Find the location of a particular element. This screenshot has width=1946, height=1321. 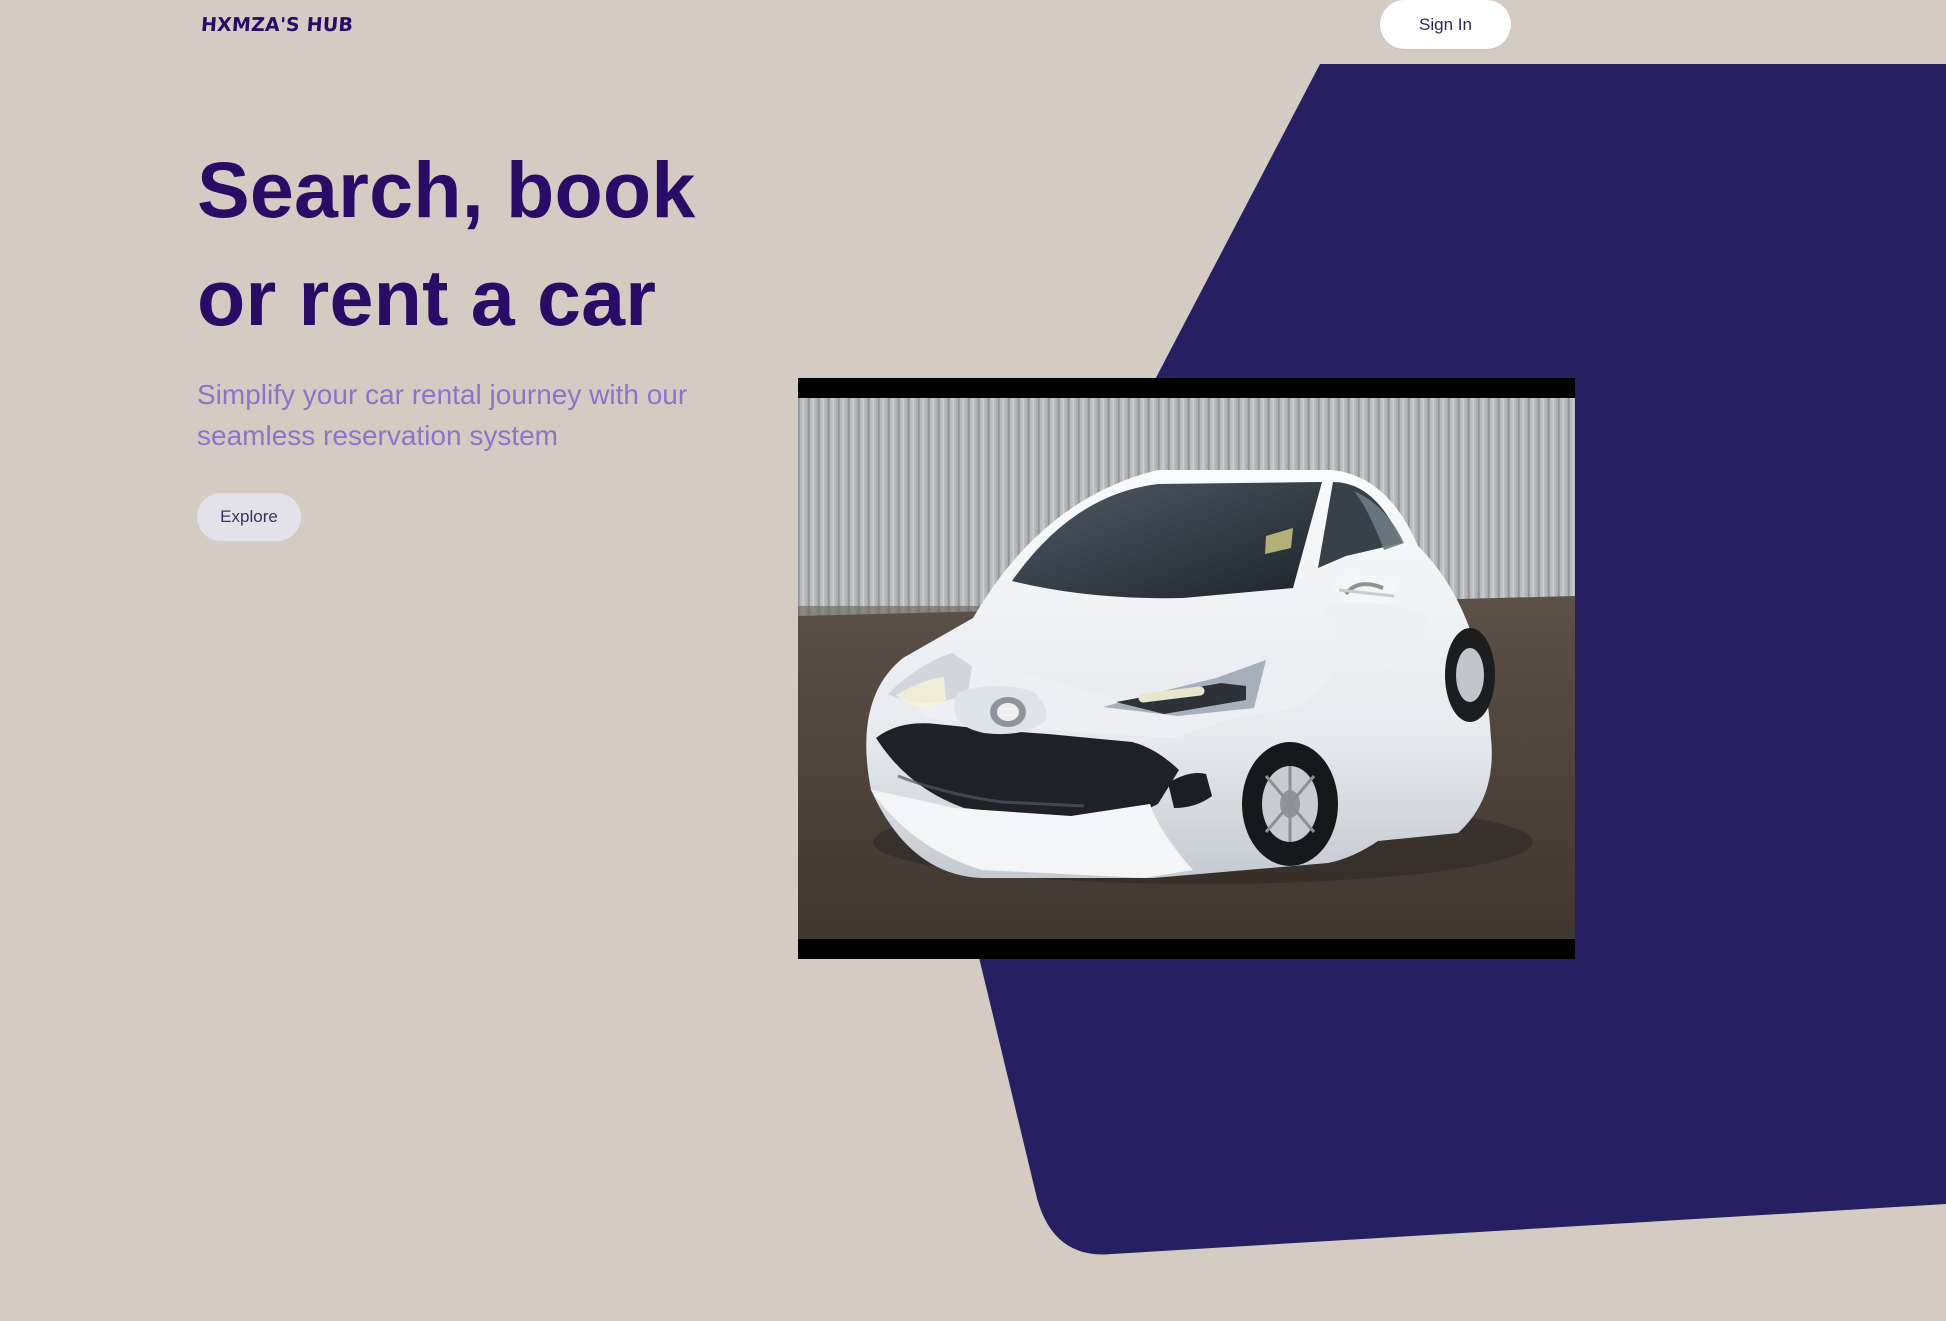

hero-title: Search, book or rent a car is located at coordinates (477, 244).